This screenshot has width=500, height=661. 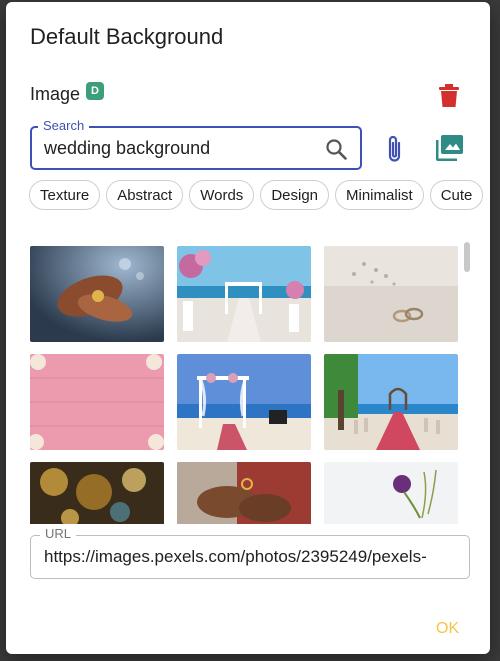 I want to click on photo-library-icon, so click(x=449, y=148).